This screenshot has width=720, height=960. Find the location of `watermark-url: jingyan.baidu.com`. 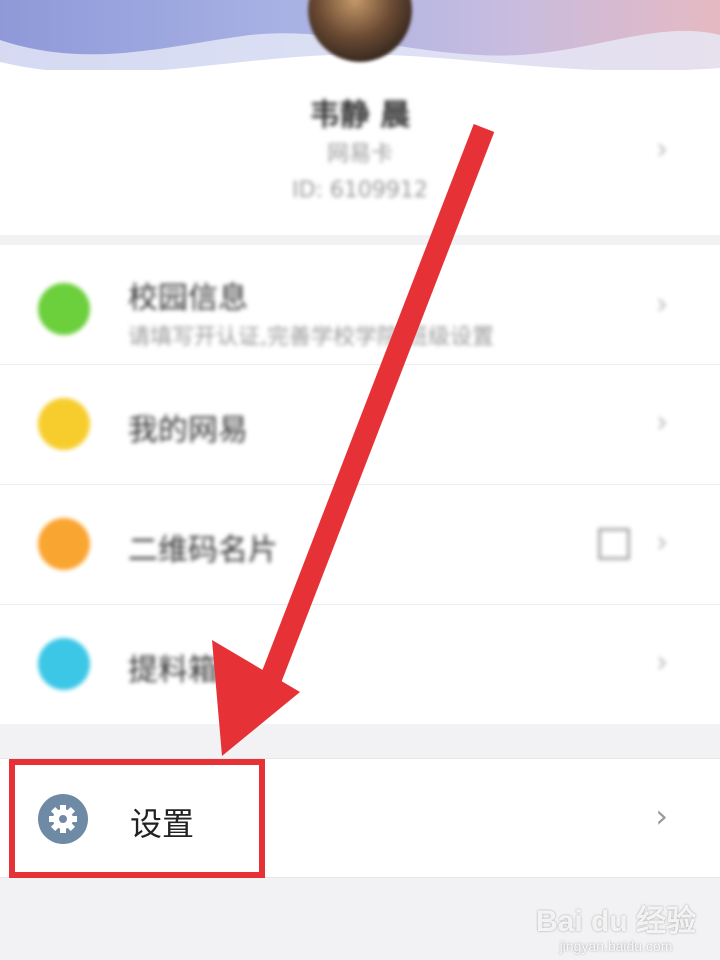

watermark-url: jingyan.baidu.com is located at coordinates (616, 946).